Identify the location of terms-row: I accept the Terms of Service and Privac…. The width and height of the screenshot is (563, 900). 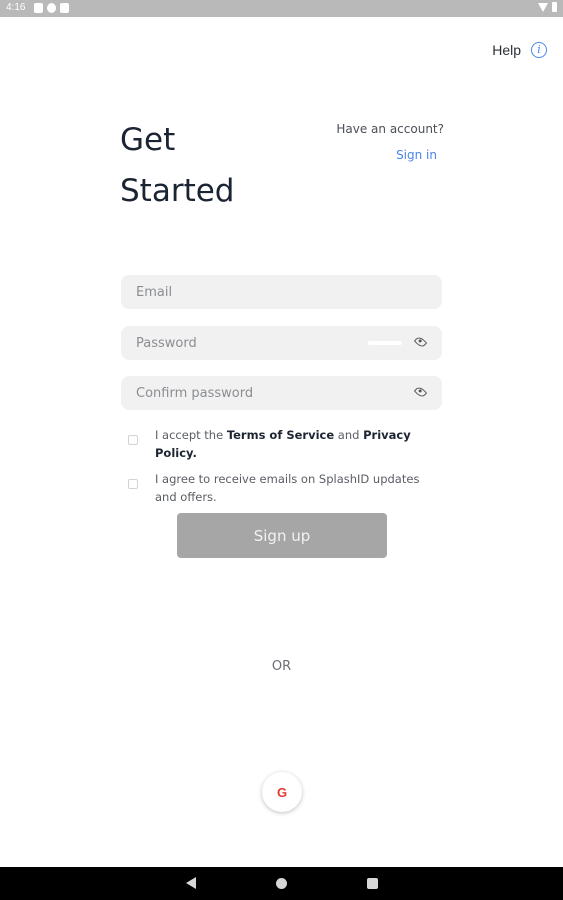
(278, 444).